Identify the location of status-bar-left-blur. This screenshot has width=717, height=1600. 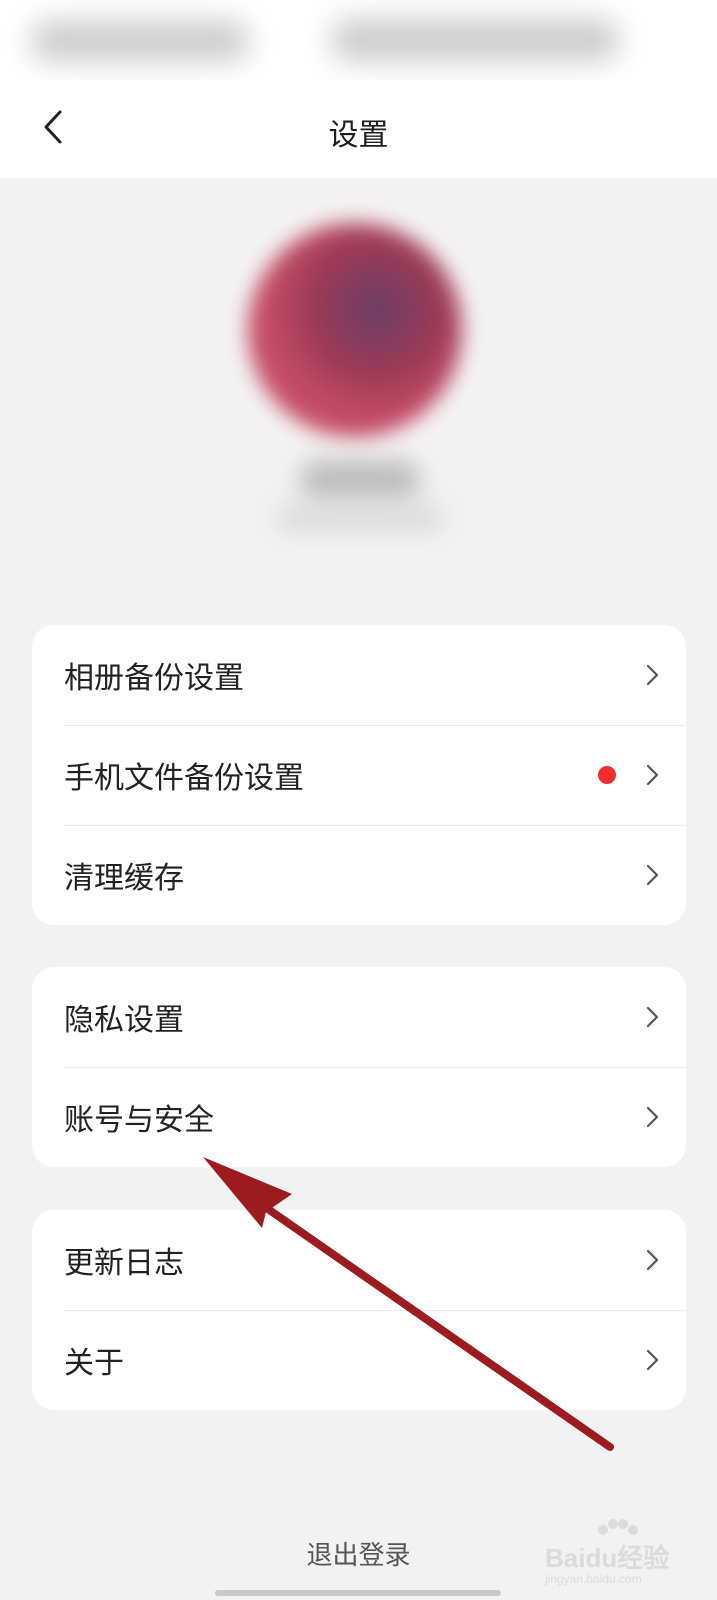
(140, 41).